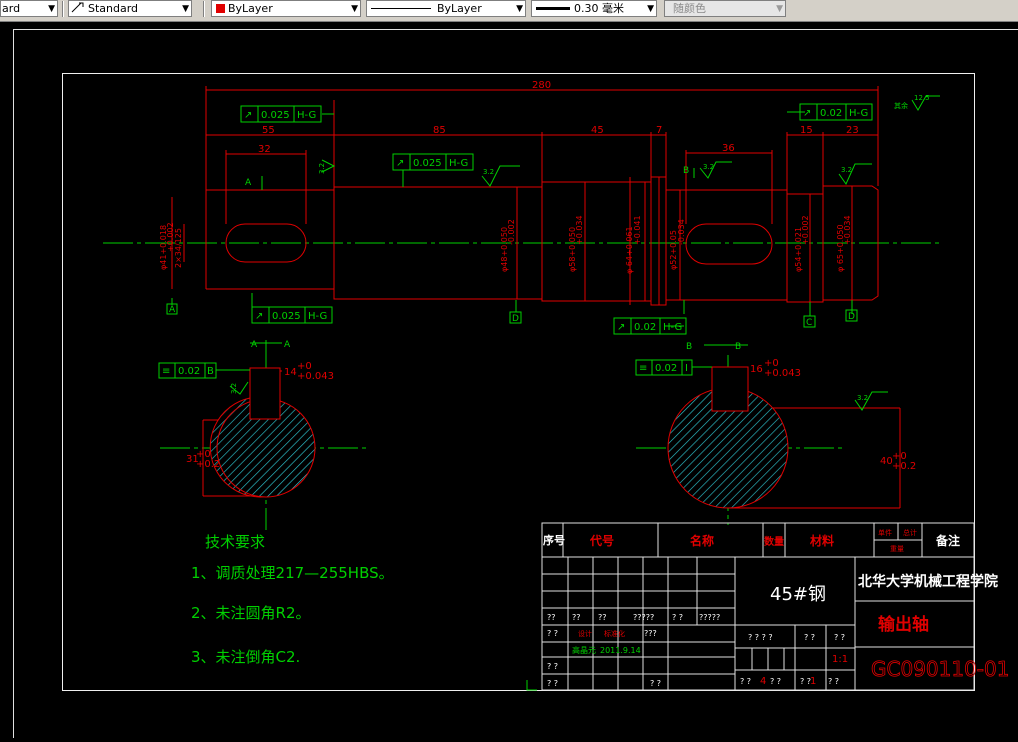 This screenshot has height=742, width=1018. Describe the element at coordinates (928, 581) in the screenshot. I see `tb-school: 北华大学机械工程学院` at that location.